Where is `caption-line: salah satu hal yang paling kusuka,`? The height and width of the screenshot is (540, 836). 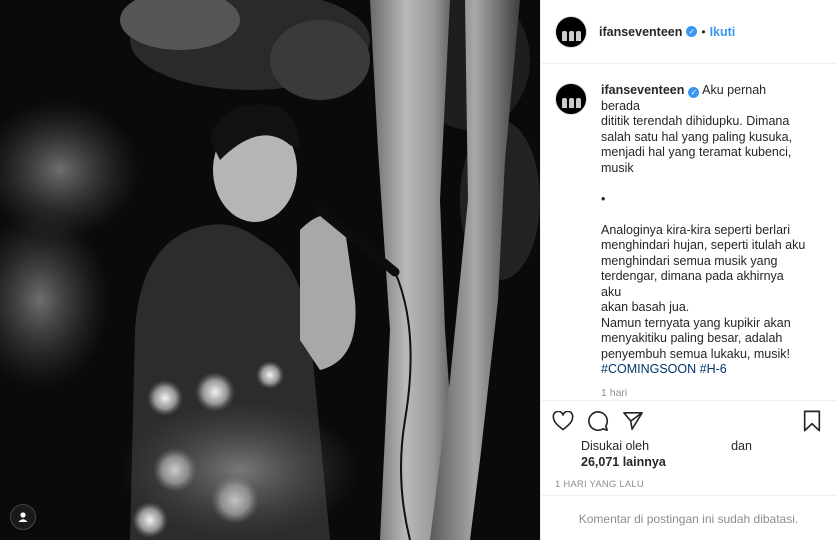 caption-line: salah satu hal yang paling kusuka, is located at coordinates (697, 136).